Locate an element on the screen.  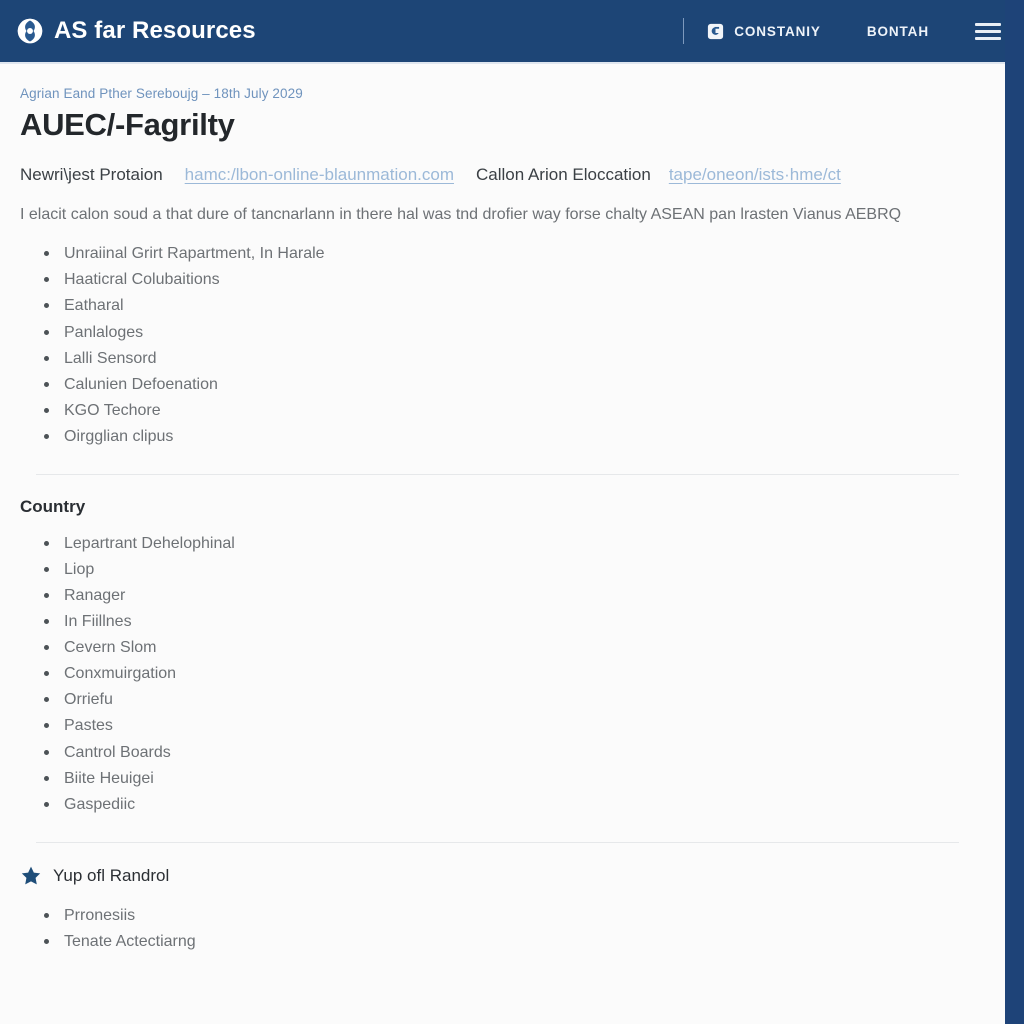
list-item: Lepartrant Dehelophinal is located at coordinates (508, 544).